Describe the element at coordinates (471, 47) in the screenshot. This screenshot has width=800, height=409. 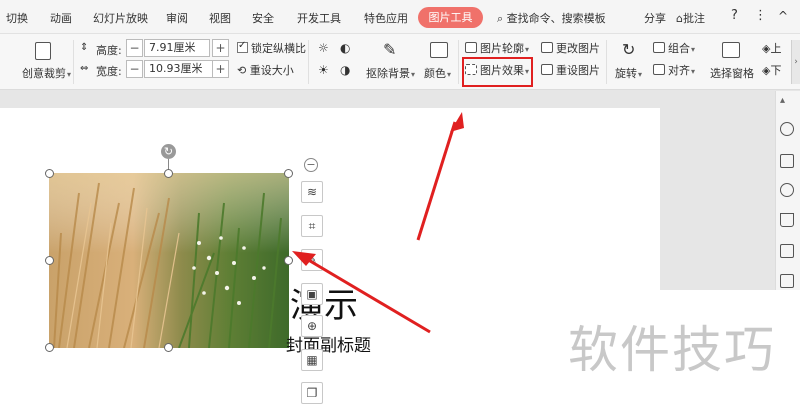
I see `picture-outline-icon` at that location.